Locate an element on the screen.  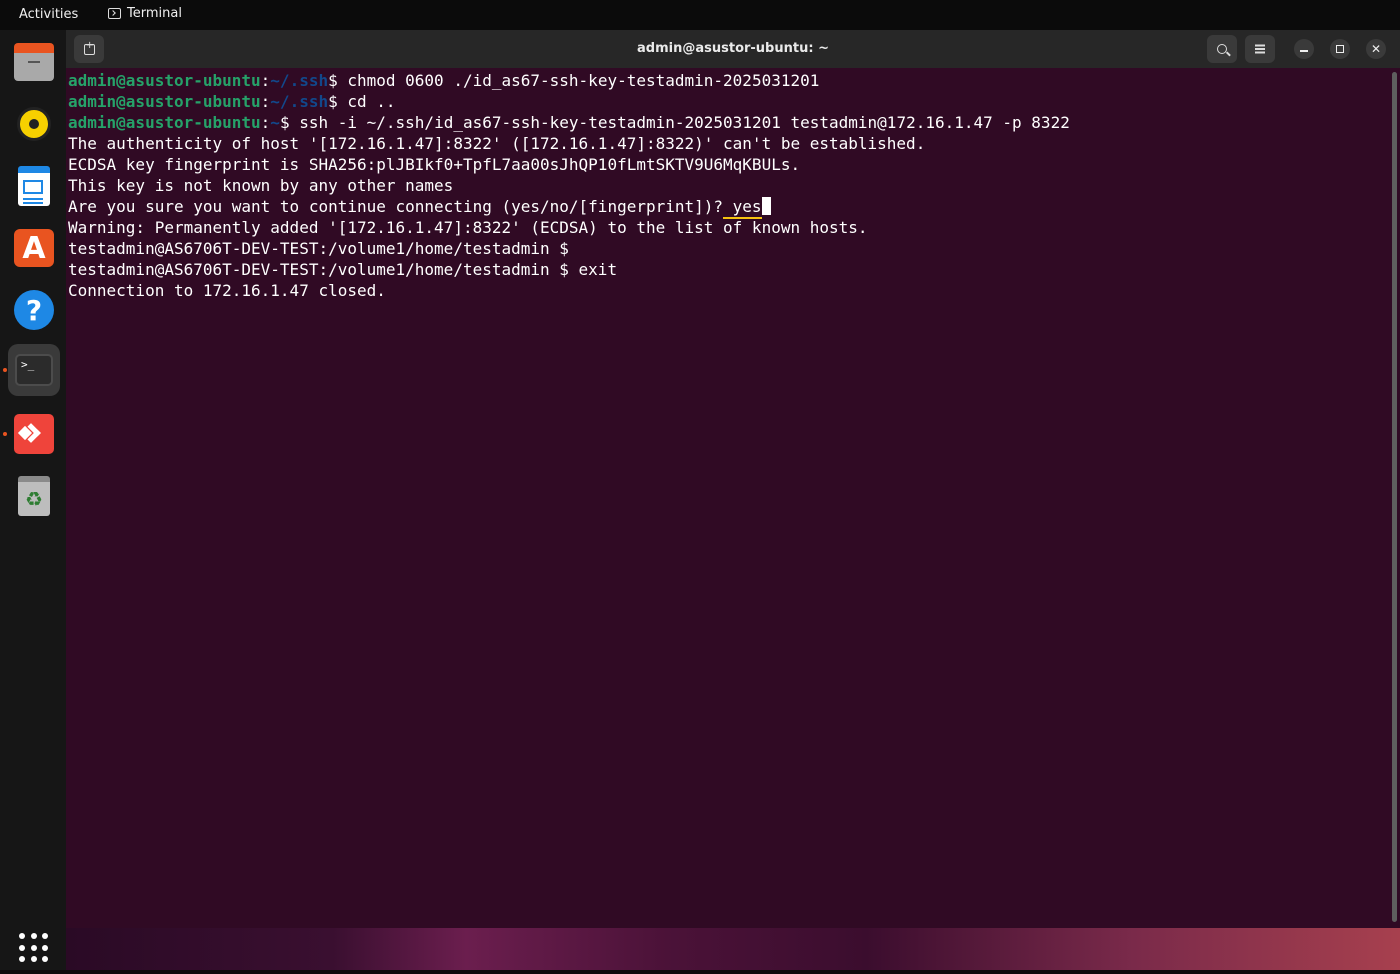
app-store-icon: A is located at coordinates (34, 248).